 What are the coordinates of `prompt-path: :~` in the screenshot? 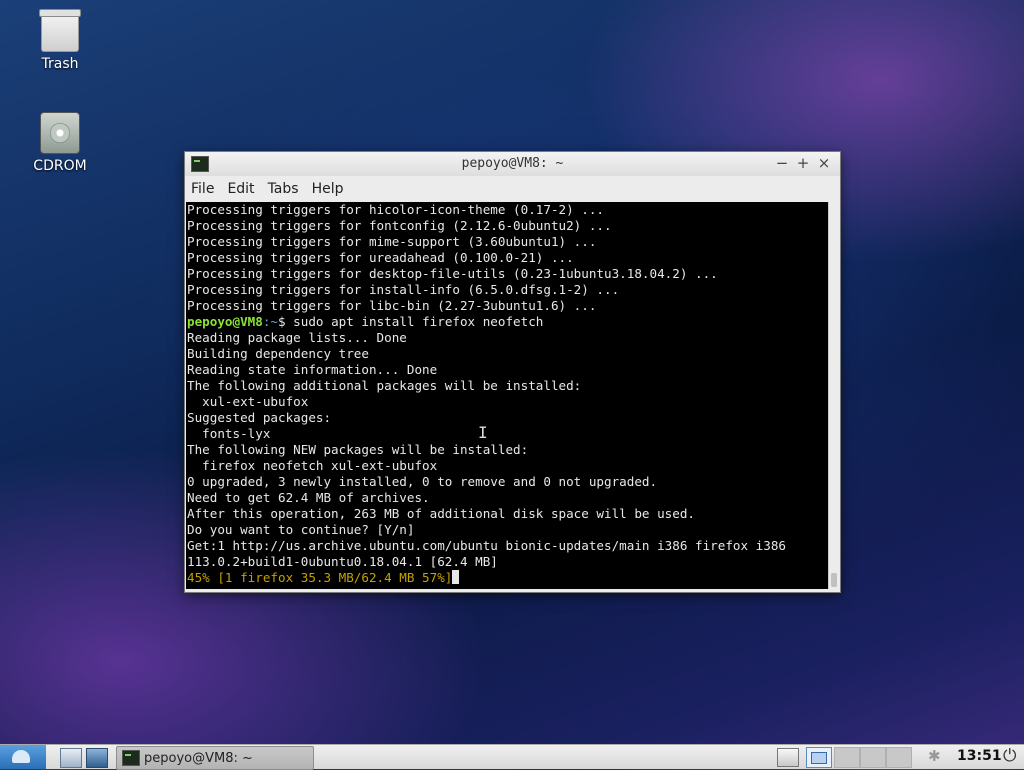 It's located at (270, 321).